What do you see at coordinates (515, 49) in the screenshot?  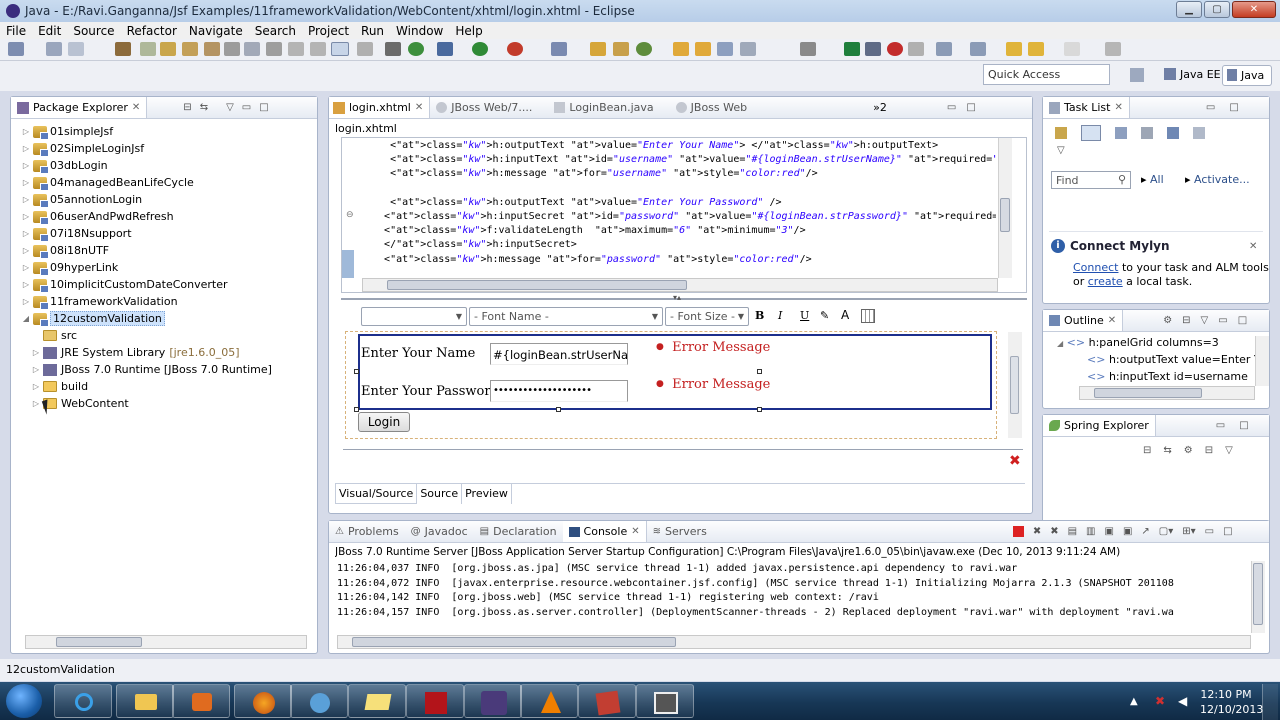 I see `external-tools-icon` at bounding box center [515, 49].